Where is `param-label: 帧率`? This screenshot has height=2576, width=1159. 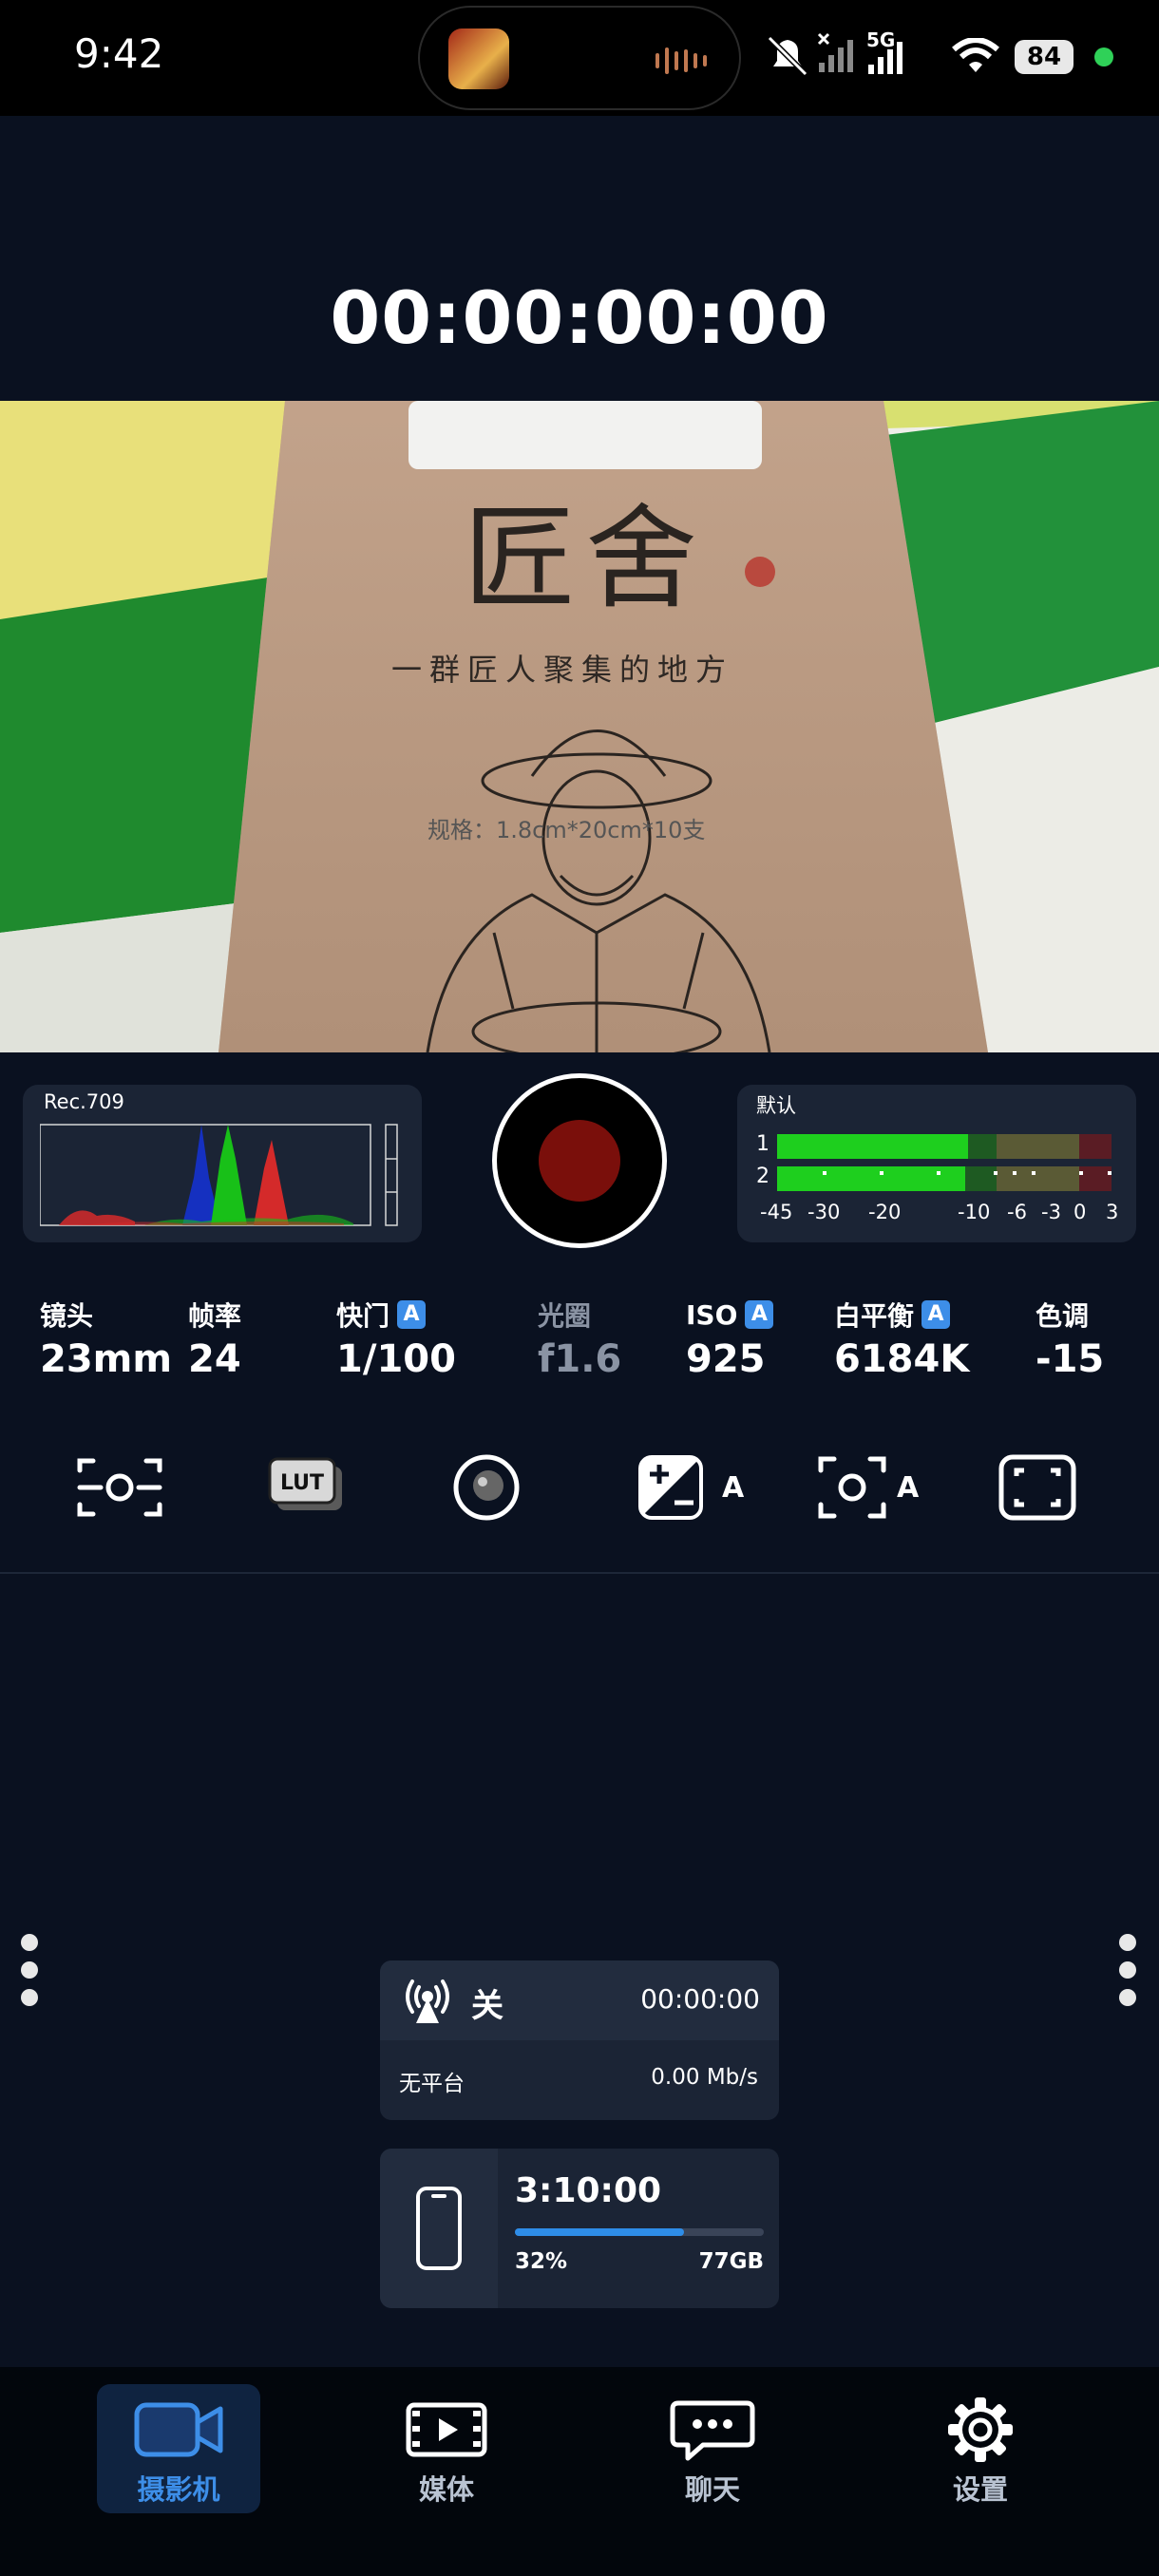
param-label: 帧率 is located at coordinates (215, 1316).